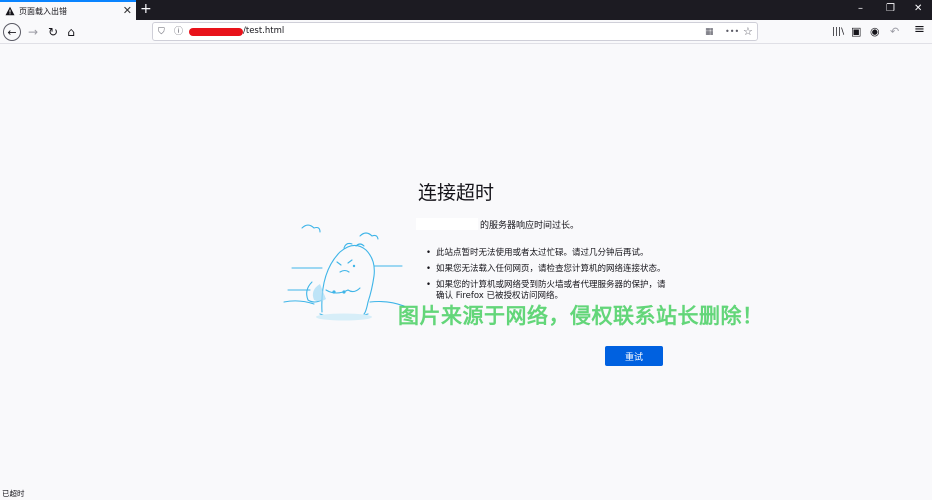  What do you see at coordinates (466, 10) in the screenshot?
I see `tab-strip: 页面载入出错 ✕ + – ❐ ✕` at bounding box center [466, 10].